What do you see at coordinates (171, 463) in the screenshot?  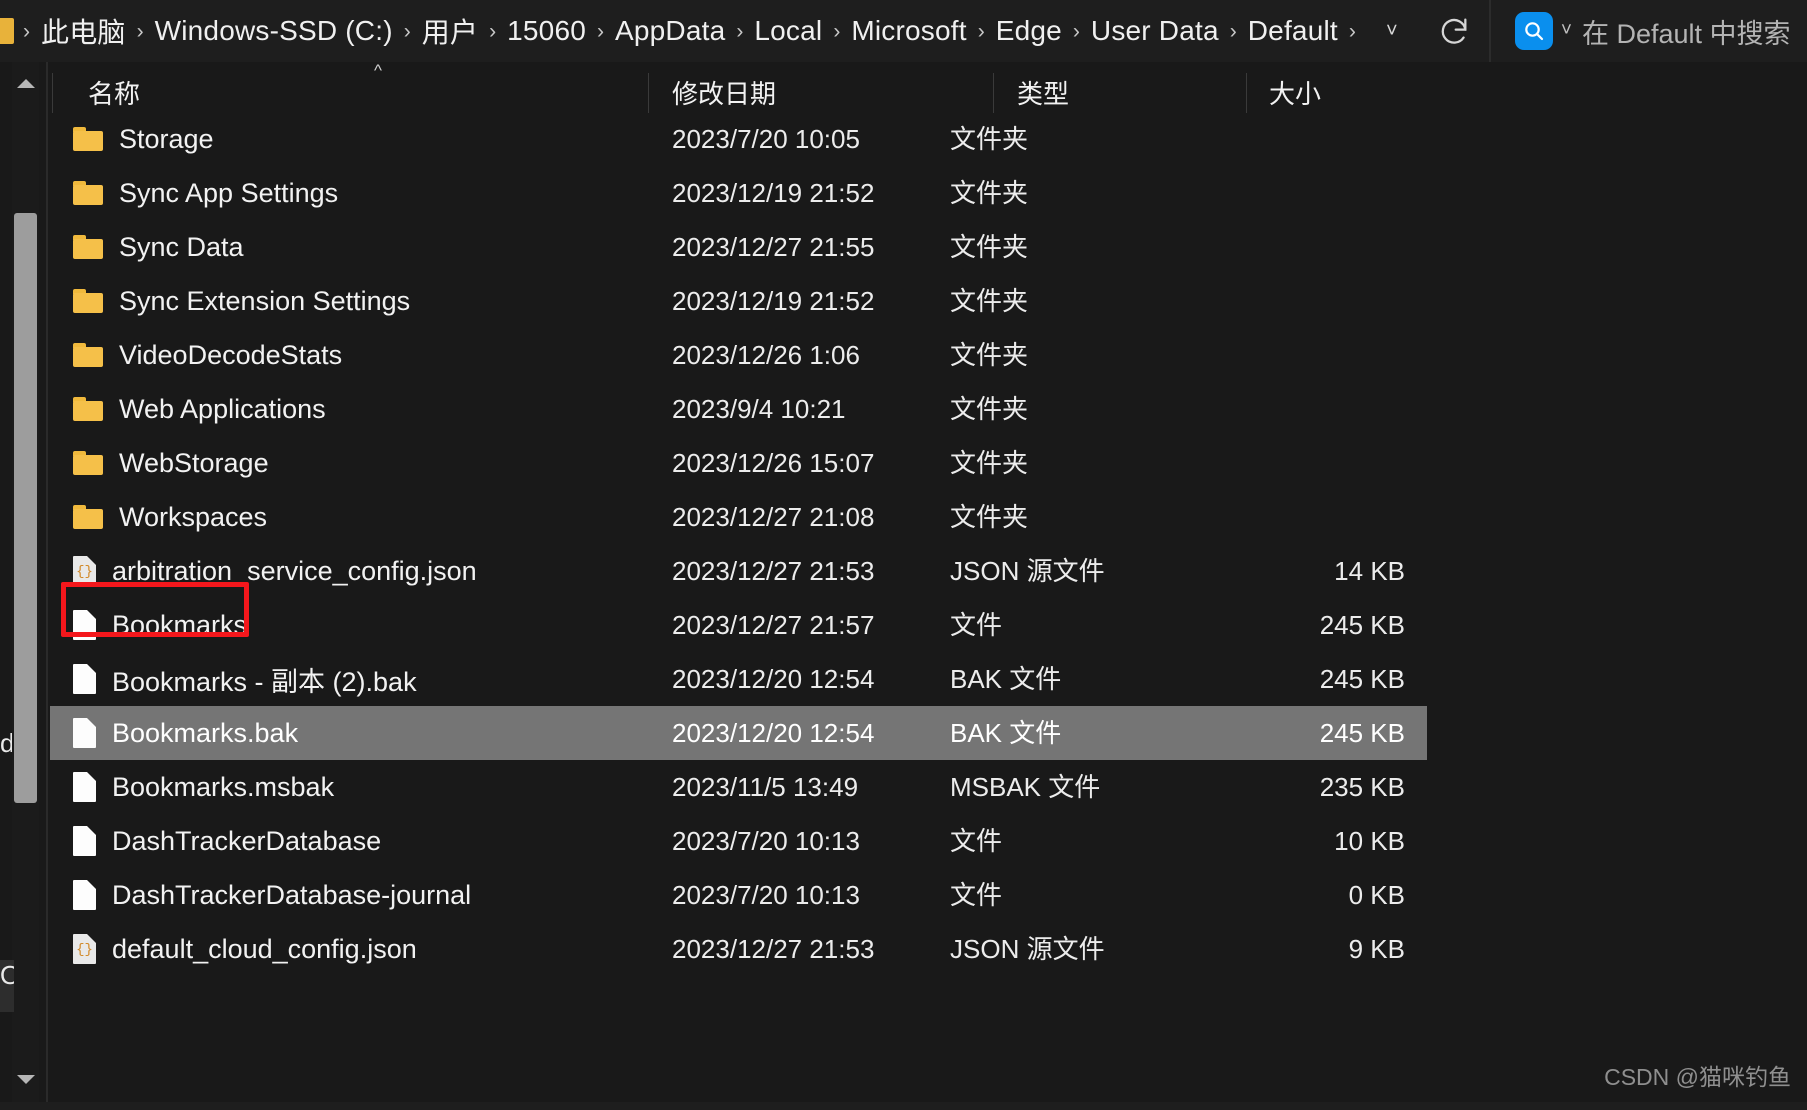 I see `file-name-cell: WebStorage` at bounding box center [171, 463].